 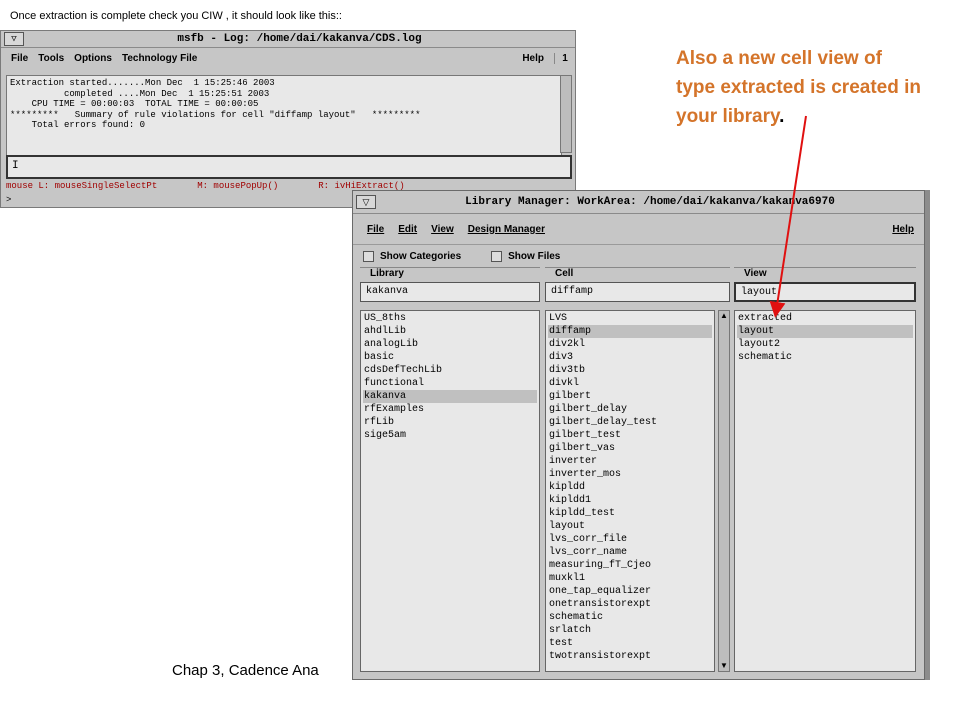 I want to click on ciw-title: msfb - Log: /home/dai/kakanva/CDS.log, so click(x=299, y=39).